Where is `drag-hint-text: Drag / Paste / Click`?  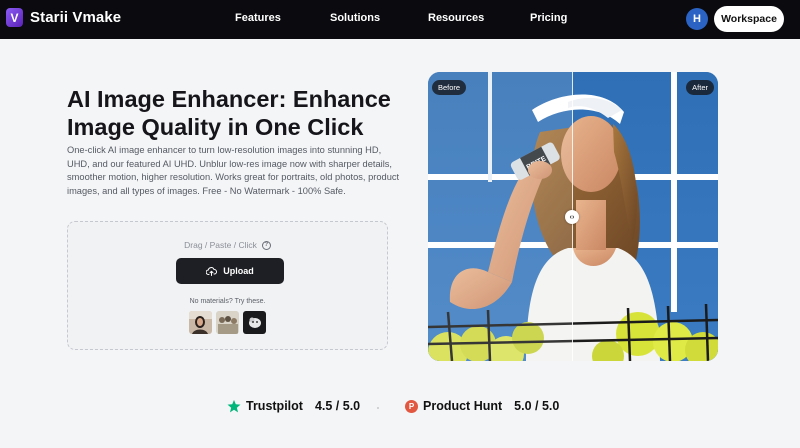
drag-hint-text: Drag / Paste / Click is located at coordinates (220, 245).